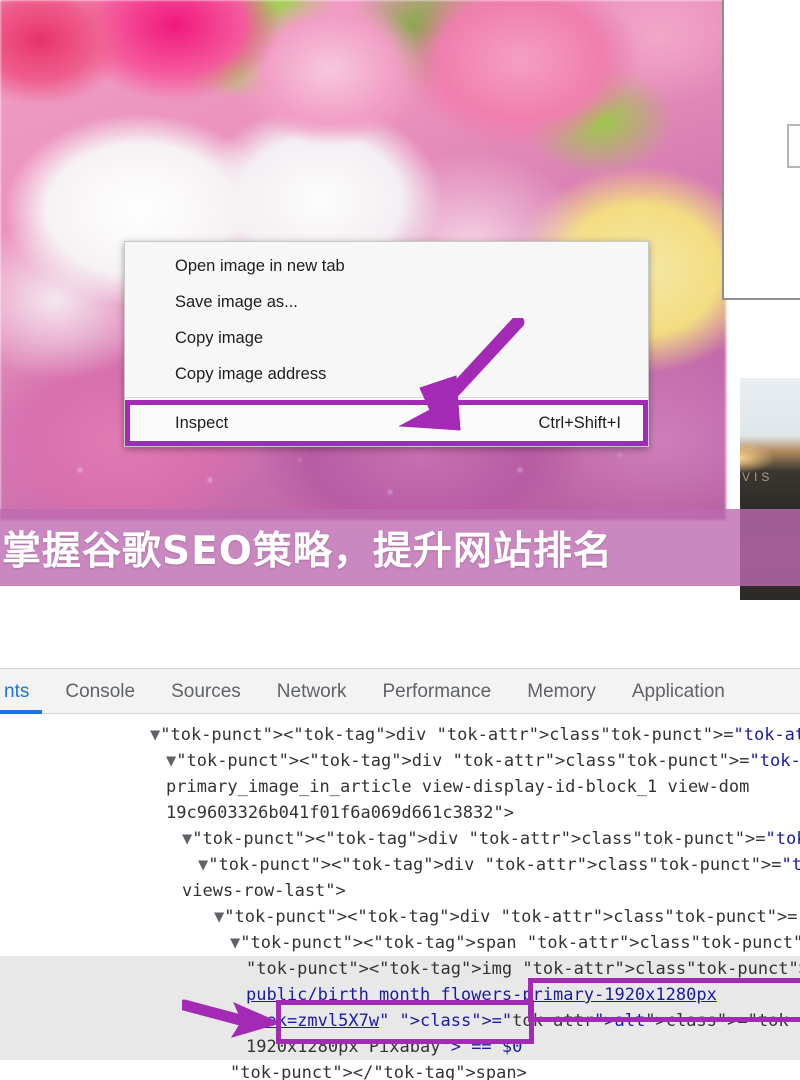 This screenshot has height=1080, width=800. I want to click on context-menu-item-label: Open image in new tab, so click(260, 266).